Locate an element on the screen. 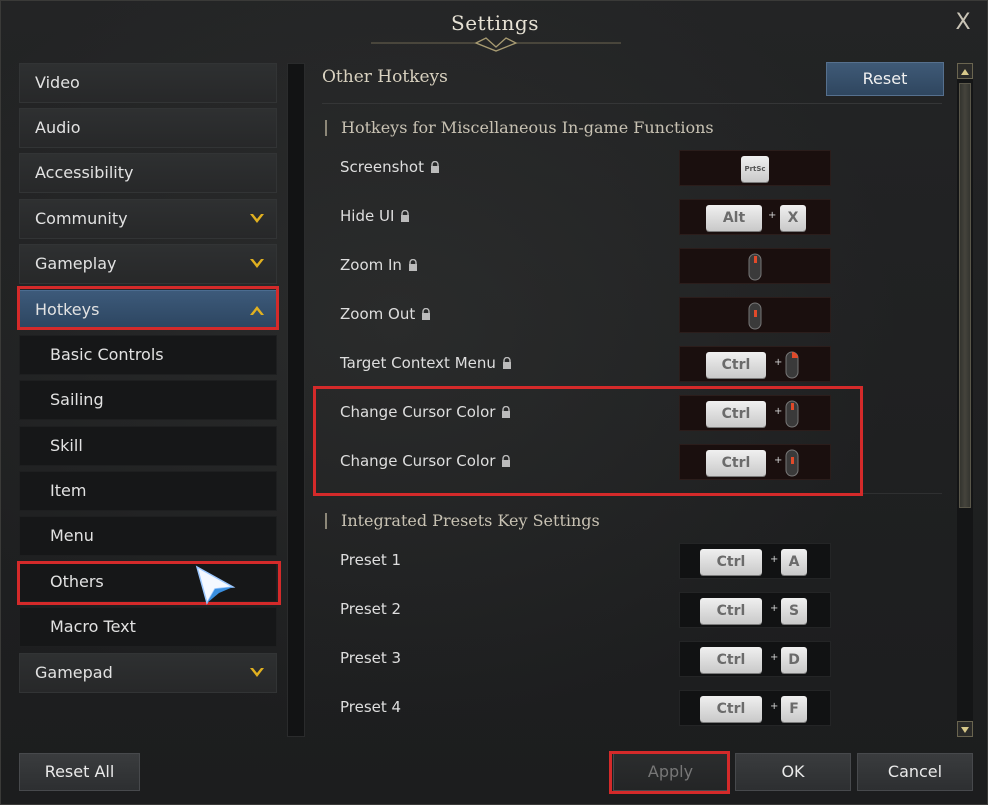 The image size is (988, 805). keycap: PrtSc is located at coordinates (755, 169).